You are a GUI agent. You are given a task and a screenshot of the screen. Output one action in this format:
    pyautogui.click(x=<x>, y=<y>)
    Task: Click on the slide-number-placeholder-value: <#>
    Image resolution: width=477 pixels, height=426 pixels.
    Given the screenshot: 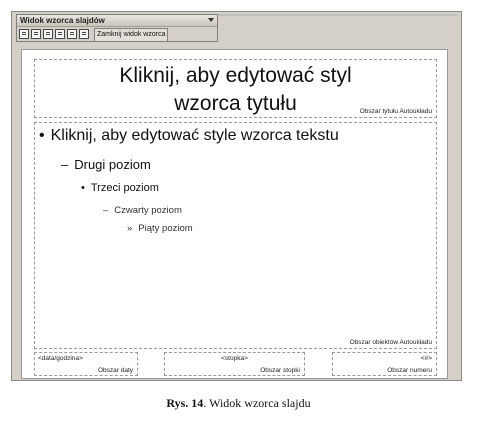 What is the action you would take?
    pyautogui.click(x=426, y=358)
    